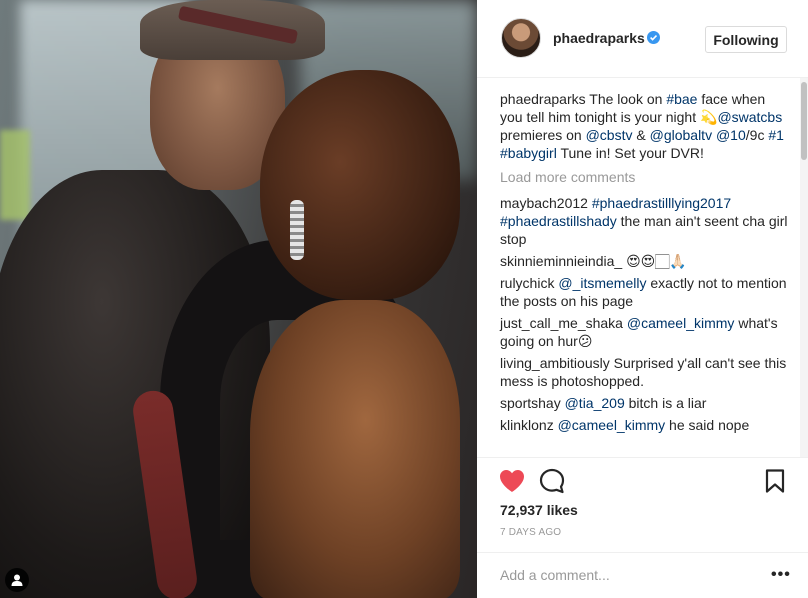  I want to click on woman-hair, so click(360, 185).